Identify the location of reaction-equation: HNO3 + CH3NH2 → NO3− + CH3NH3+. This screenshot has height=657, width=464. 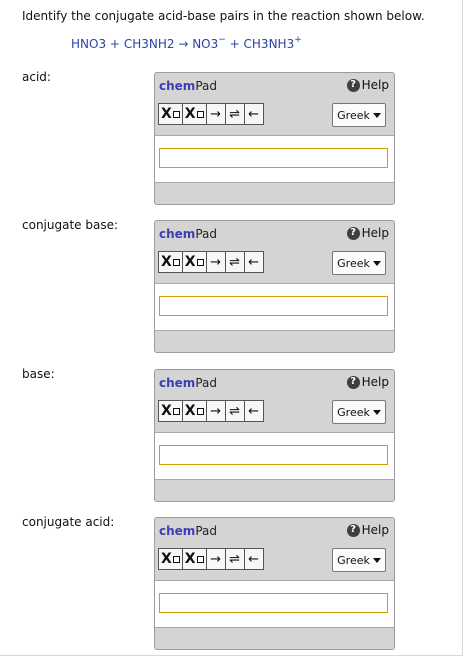
(186, 43).